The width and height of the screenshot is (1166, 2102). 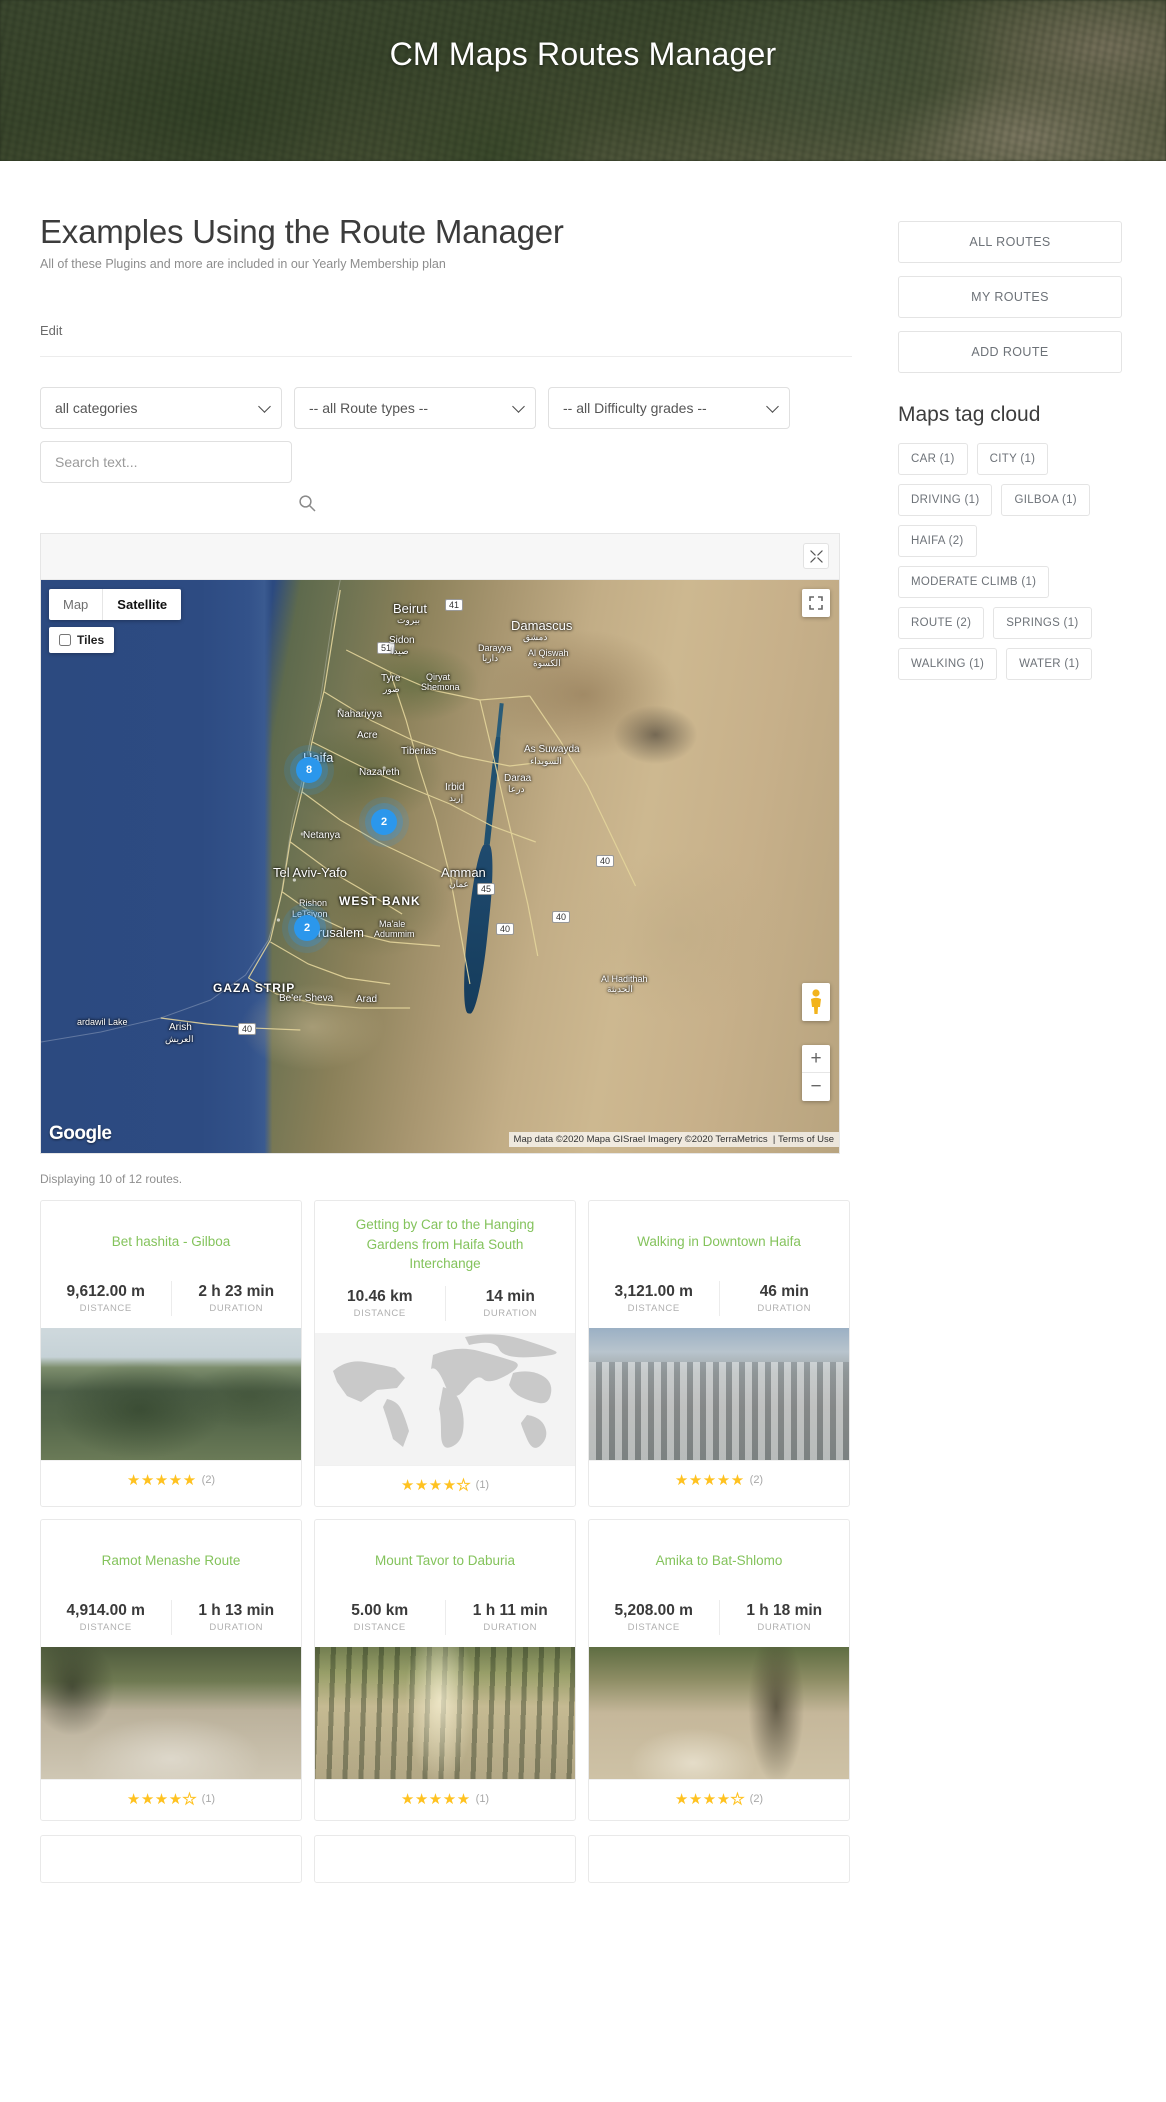 What do you see at coordinates (719, 1242) in the screenshot?
I see `route-title-link: Walking in Downtown Haifa` at bounding box center [719, 1242].